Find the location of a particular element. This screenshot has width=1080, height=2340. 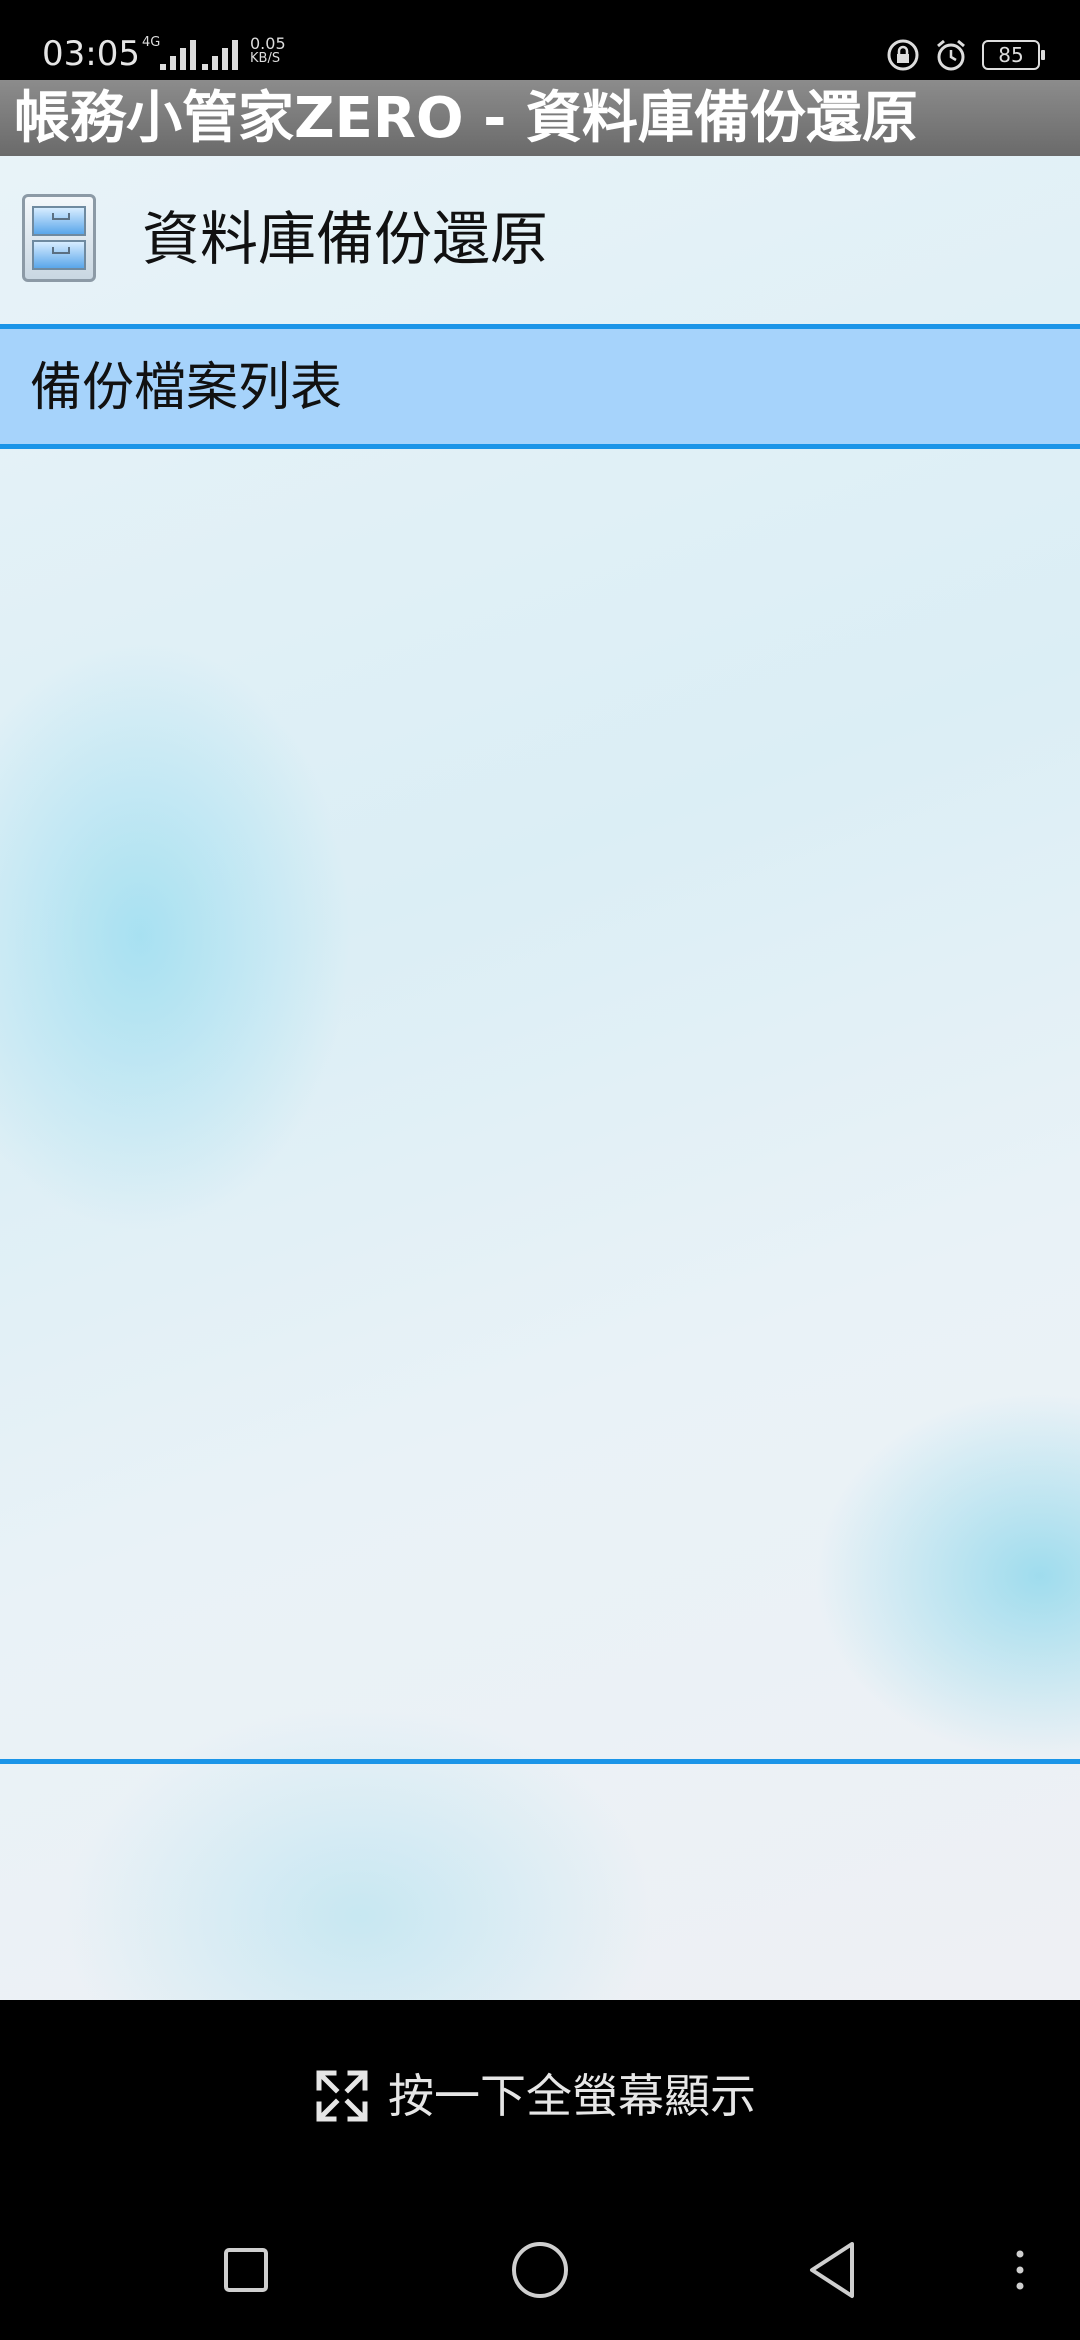

section-header: 備份檔案列表 is located at coordinates (540, 386).